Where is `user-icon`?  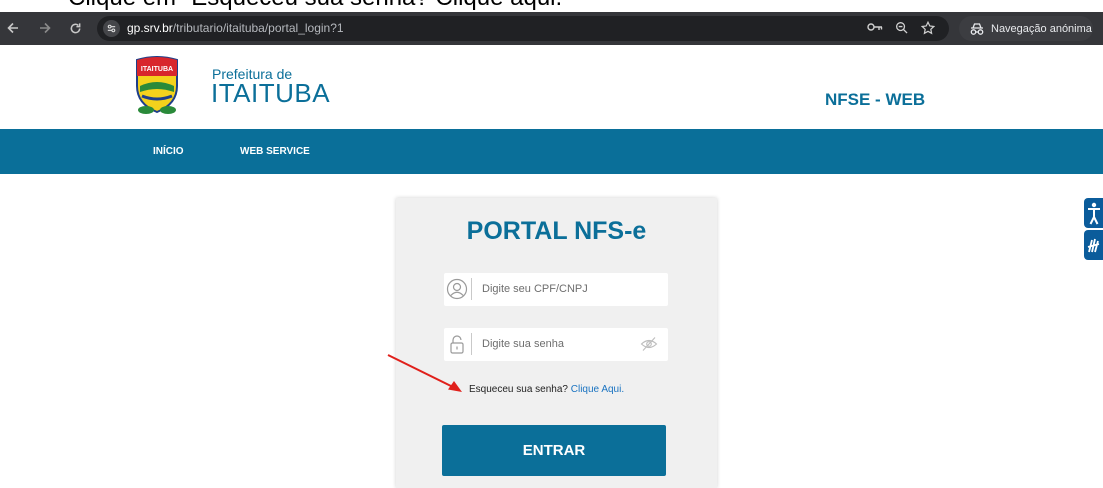 user-icon is located at coordinates (457, 289).